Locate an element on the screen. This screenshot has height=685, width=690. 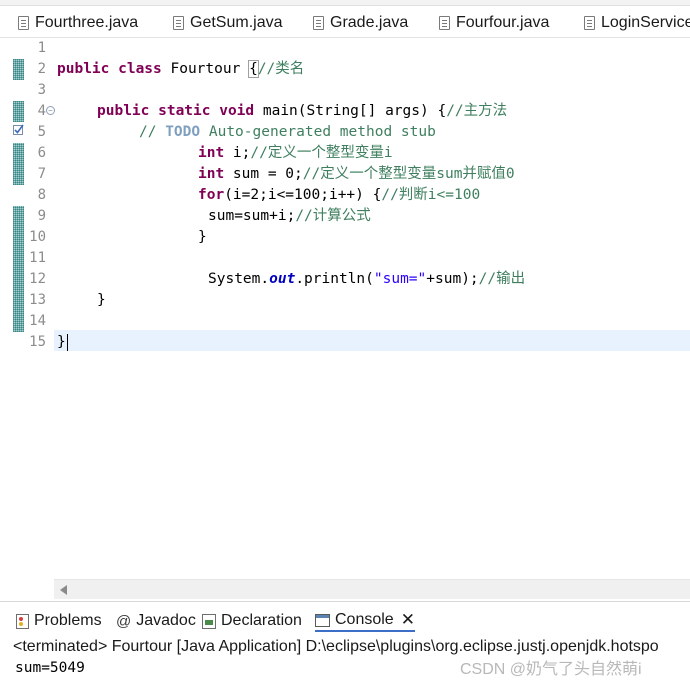
code-line-2: public class Fourtour {//类名 is located at coordinates (180, 69).